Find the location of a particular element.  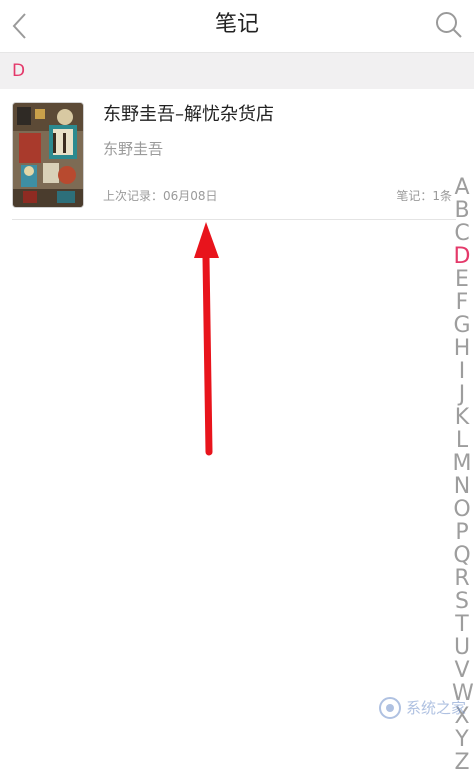

watermark-logo-icon is located at coordinates (389, 708).